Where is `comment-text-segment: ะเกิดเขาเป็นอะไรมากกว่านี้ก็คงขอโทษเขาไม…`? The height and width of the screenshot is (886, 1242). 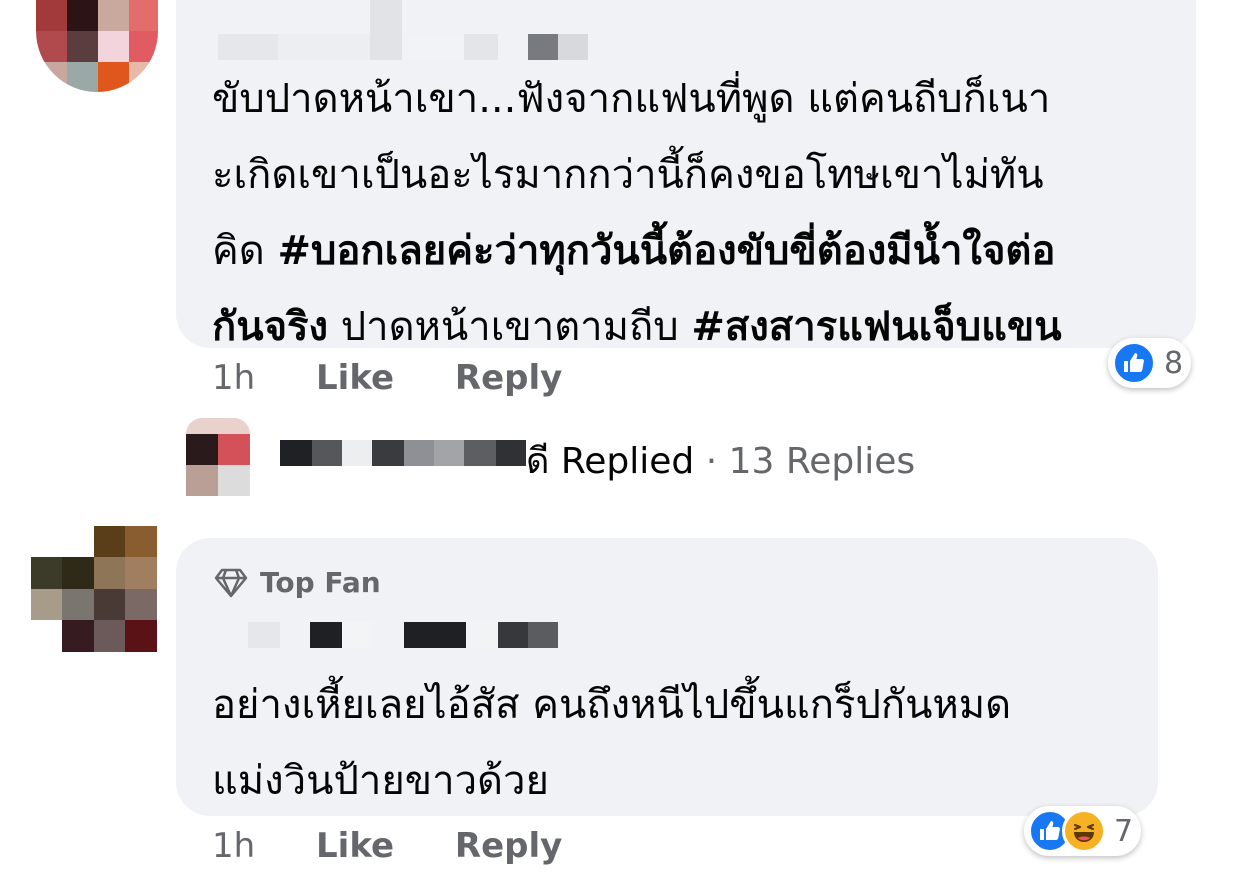
comment-text-segment: ะเกิดเขาเป็นอะไรมากกว่านี้ก็คงขอโทษเขาไม… is located at coordinates (628, 175).